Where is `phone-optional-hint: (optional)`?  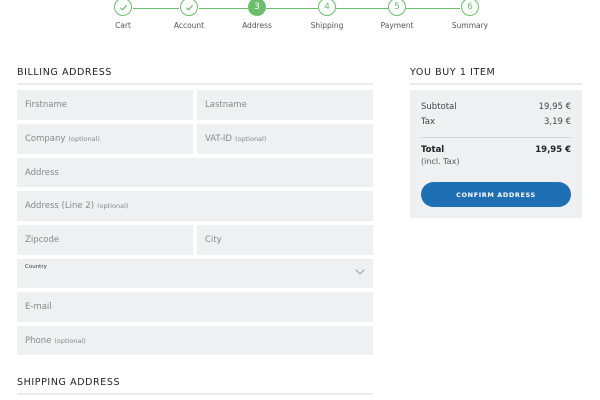
phone-optional-hint: (optional) is located at coordinates (70, 340).